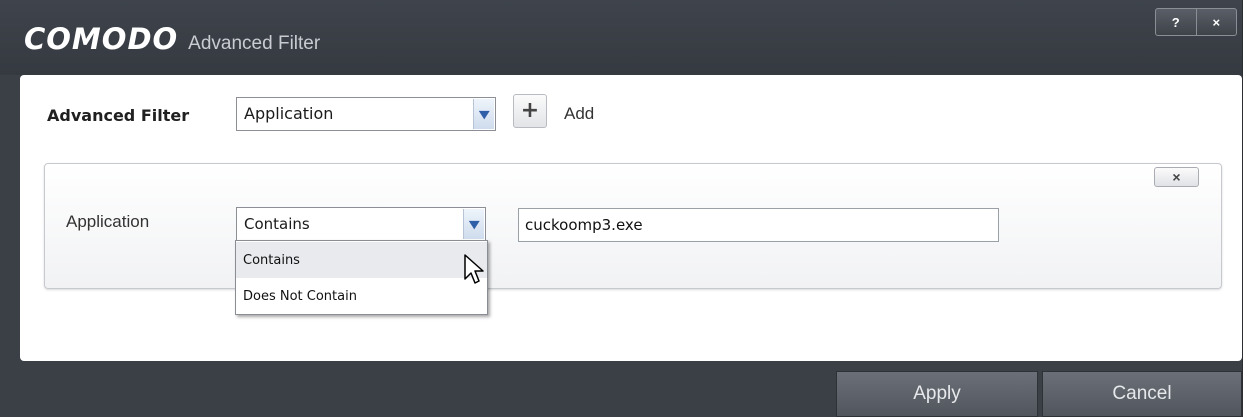 The height and width of the screenshot is (417, 1246). I want to click on advanced-filter-label: Advanced Filter, so click(118, 115).